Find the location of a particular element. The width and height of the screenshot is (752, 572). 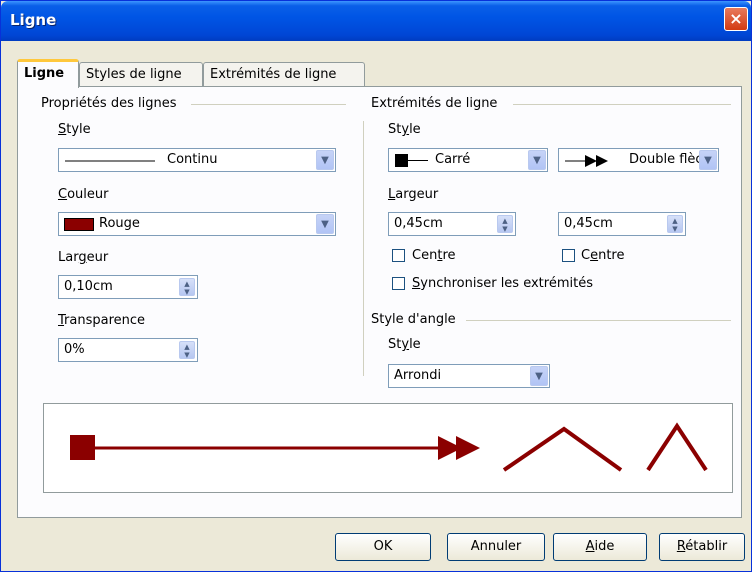

start-width-spinner: 0,45cm ▲ ▼ is located at coordinates (452, 224).